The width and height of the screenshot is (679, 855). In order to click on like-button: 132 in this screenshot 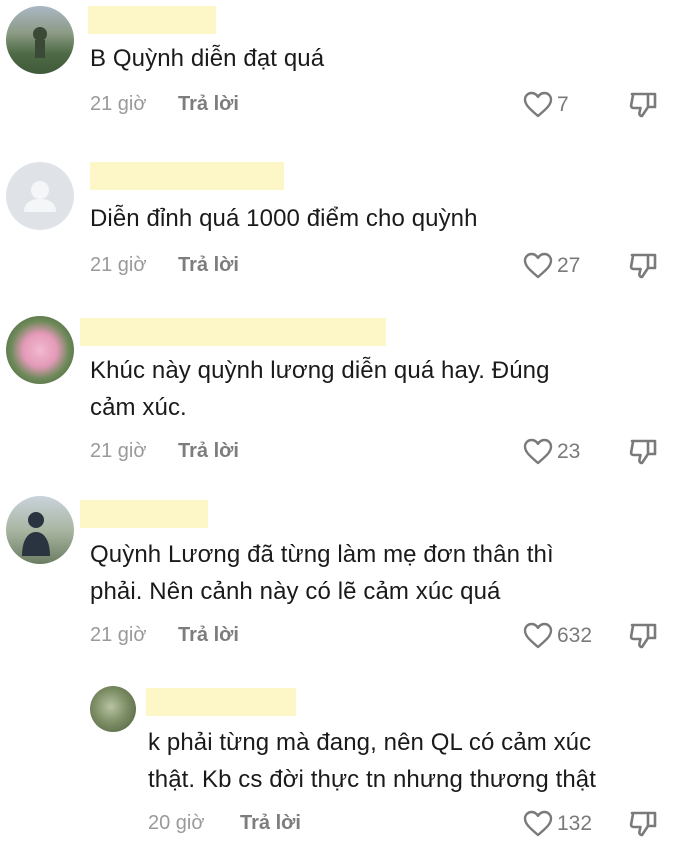, I will do `click(557, 823)`.